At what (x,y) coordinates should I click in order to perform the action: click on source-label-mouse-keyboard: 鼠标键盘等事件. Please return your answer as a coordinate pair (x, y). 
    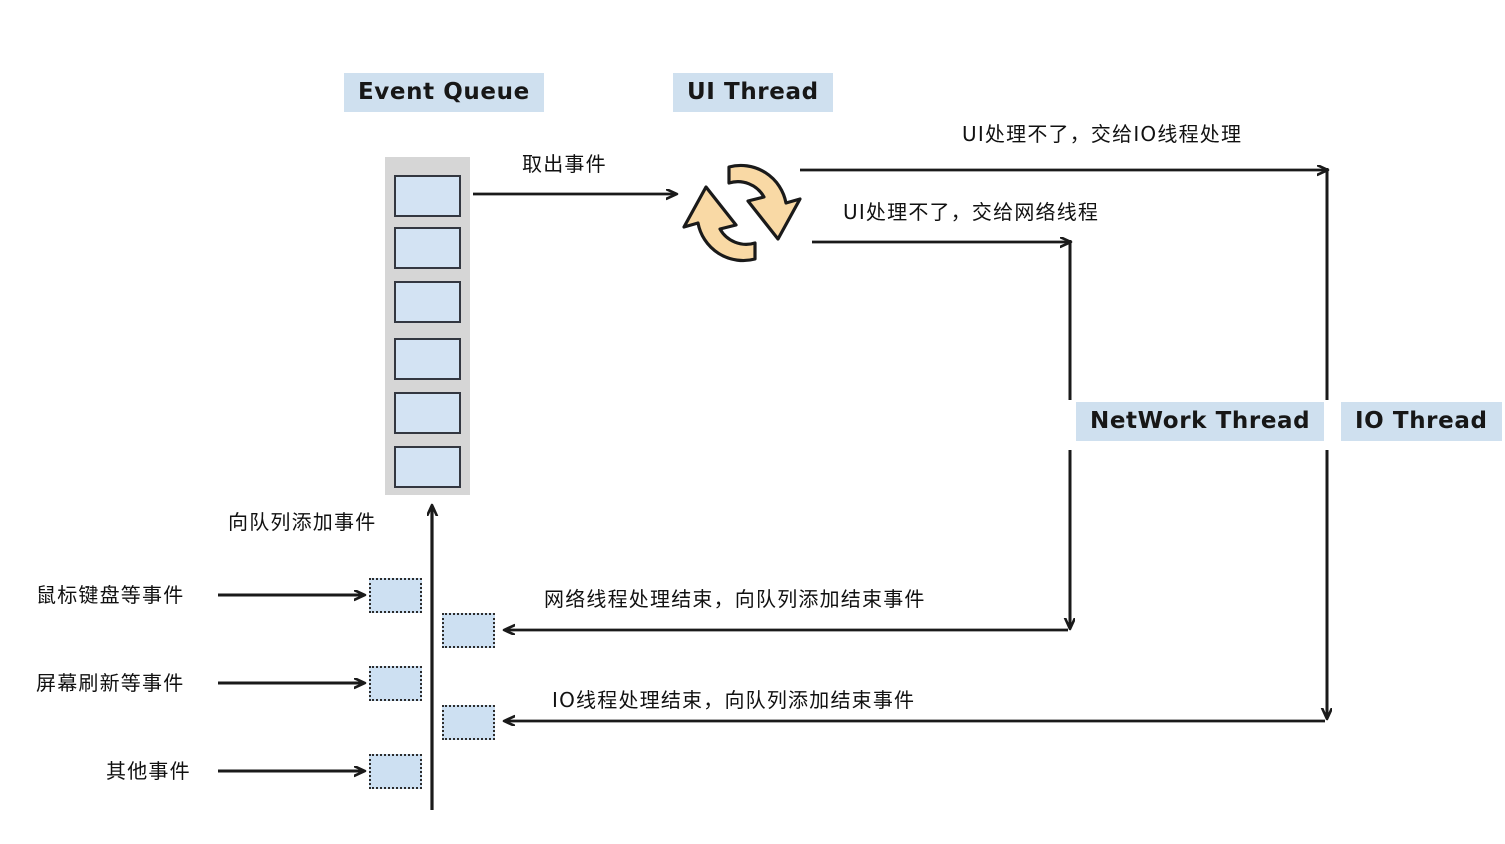
    Looking at the image, I should click on (110, 595).